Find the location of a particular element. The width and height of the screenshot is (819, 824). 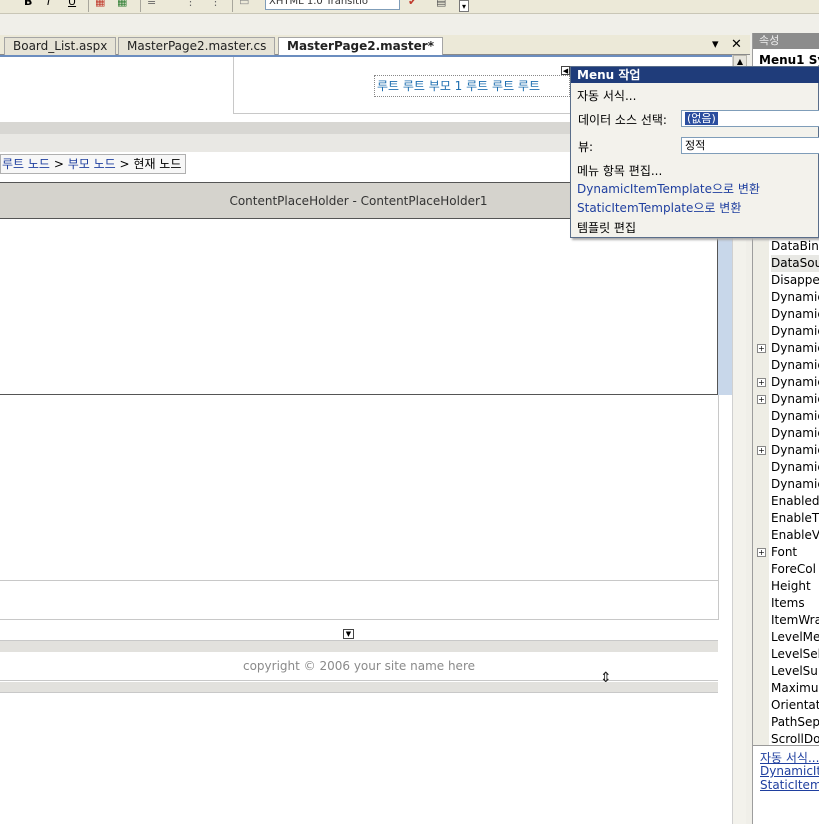

background-color-icon: ▦ is located at coordinates (122, 5).